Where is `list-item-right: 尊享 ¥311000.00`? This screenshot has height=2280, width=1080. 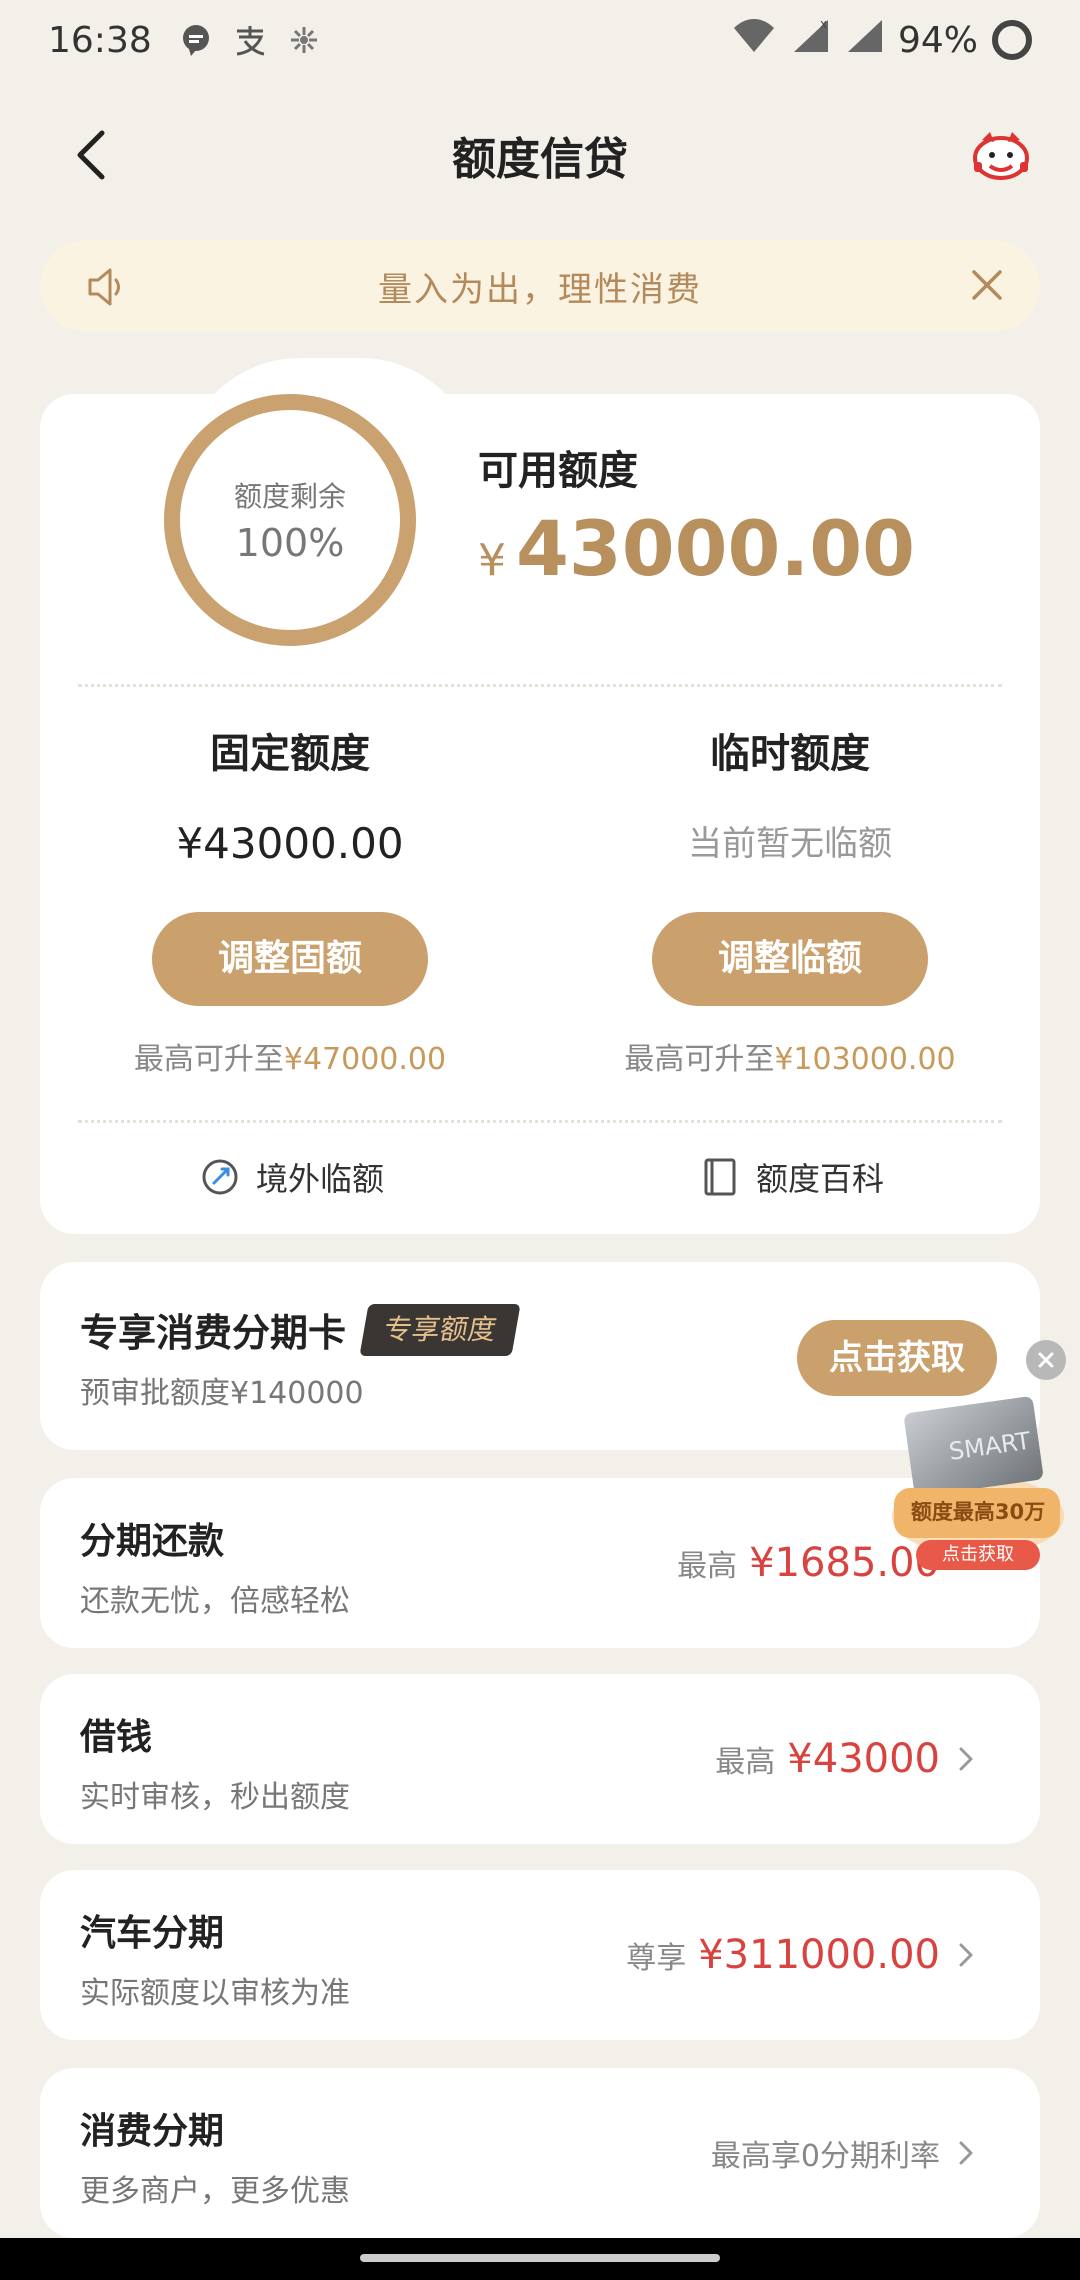 list-item-right: 尊享 ¥311000.00 is located at coordinates (783, 1955).